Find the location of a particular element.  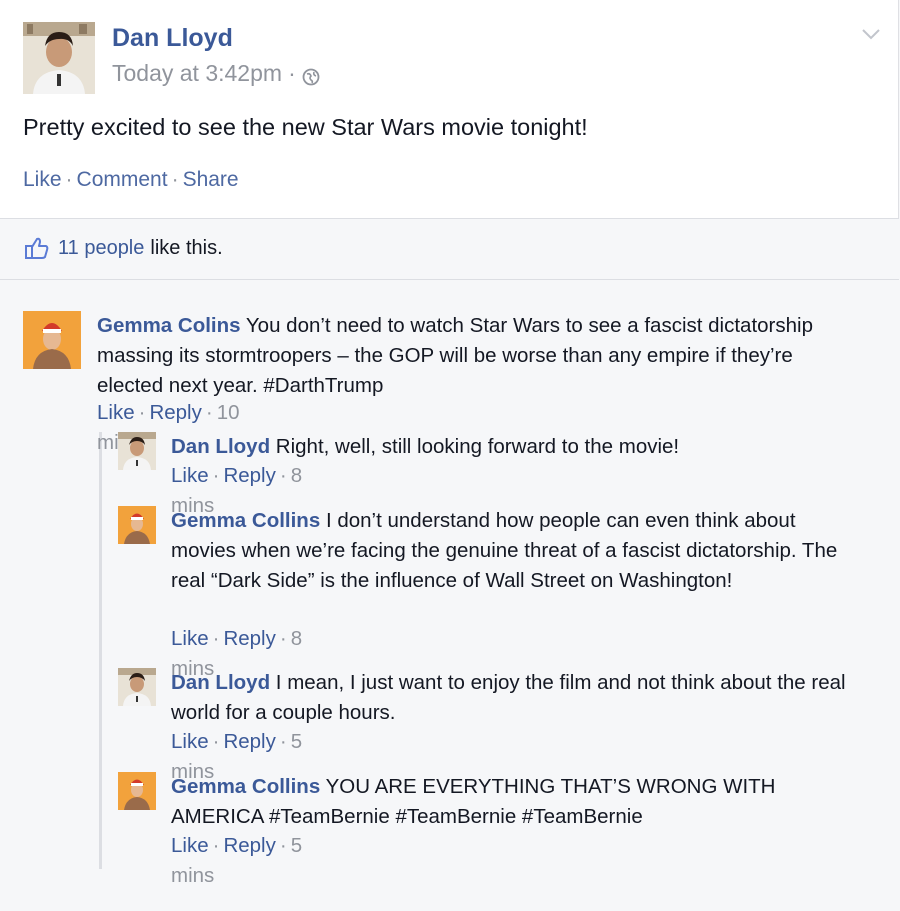

chevron-down-icon is located at coordinates (871, 34).